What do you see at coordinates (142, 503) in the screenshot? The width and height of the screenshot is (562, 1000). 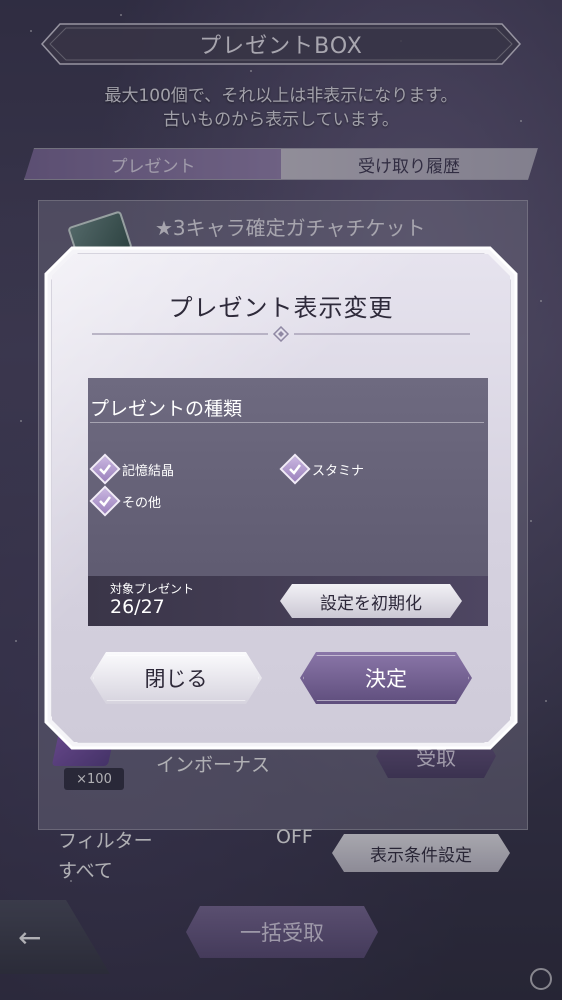 I see `option-label: その他` at bounding box center [142, 503].